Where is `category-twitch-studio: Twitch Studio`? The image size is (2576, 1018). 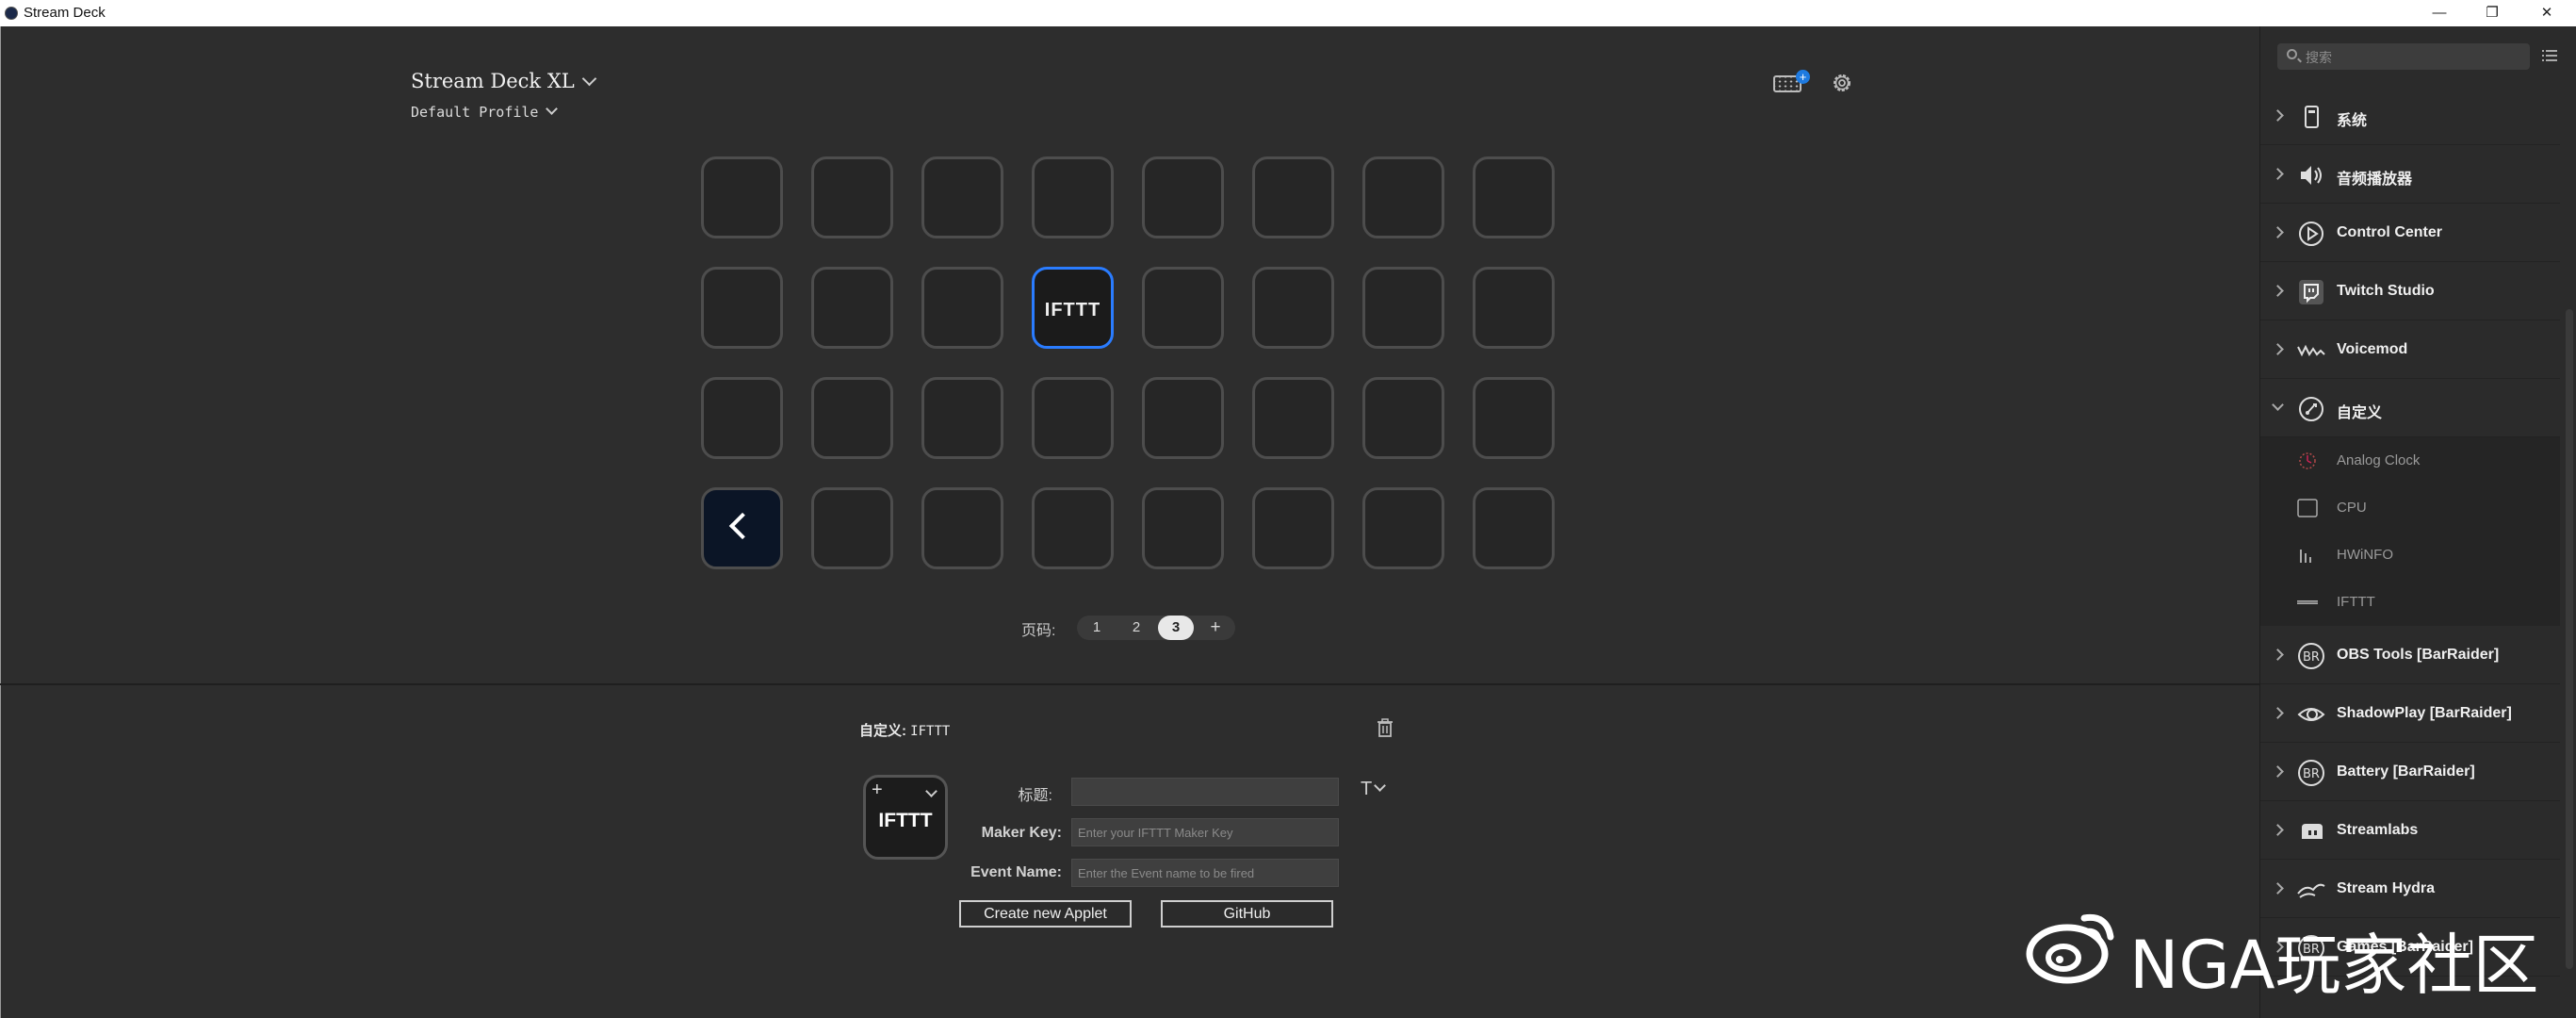
category-twitch-studio: Twitch Studio is located at coordinates (2410, 291).